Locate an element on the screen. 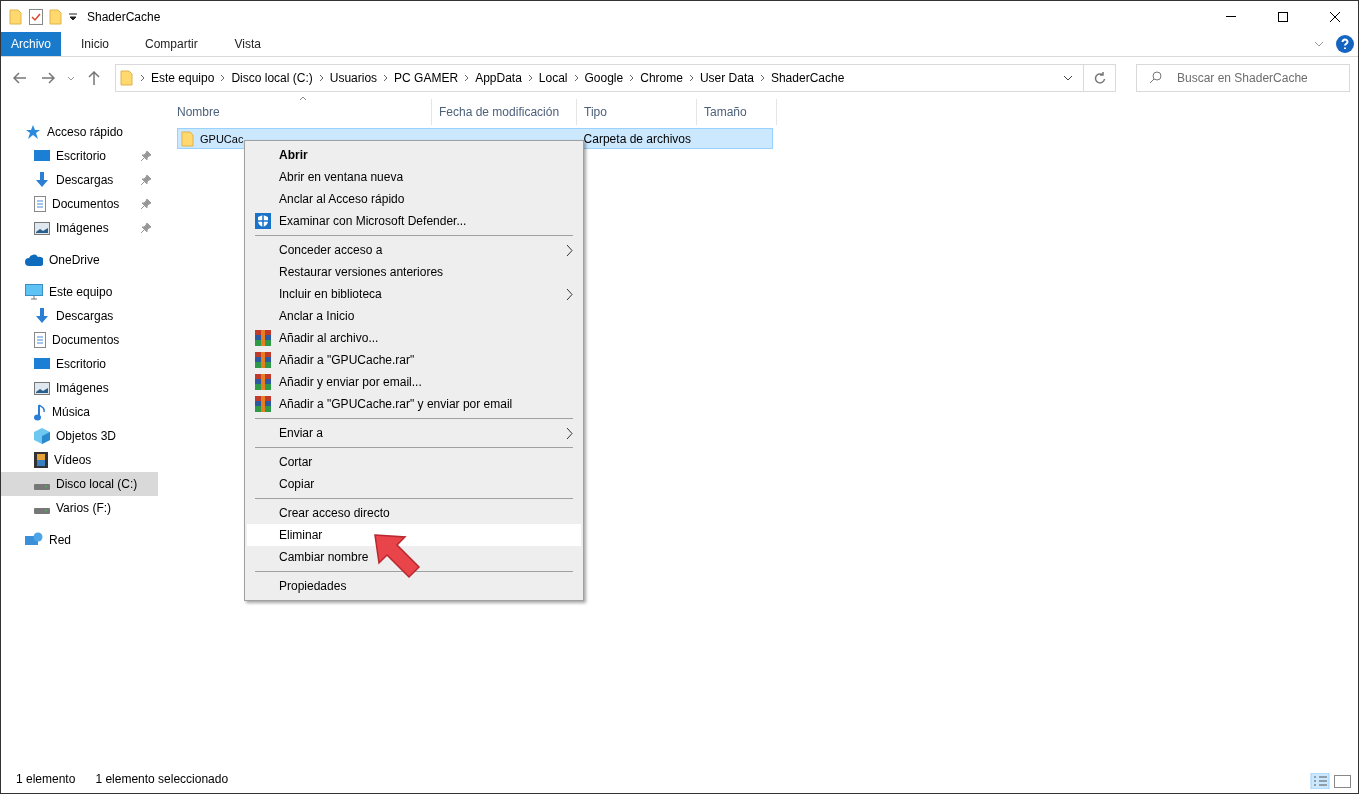 This screenshot has width=1359, height=794. column-header: Tamaño is located at coordinates (737, 112).